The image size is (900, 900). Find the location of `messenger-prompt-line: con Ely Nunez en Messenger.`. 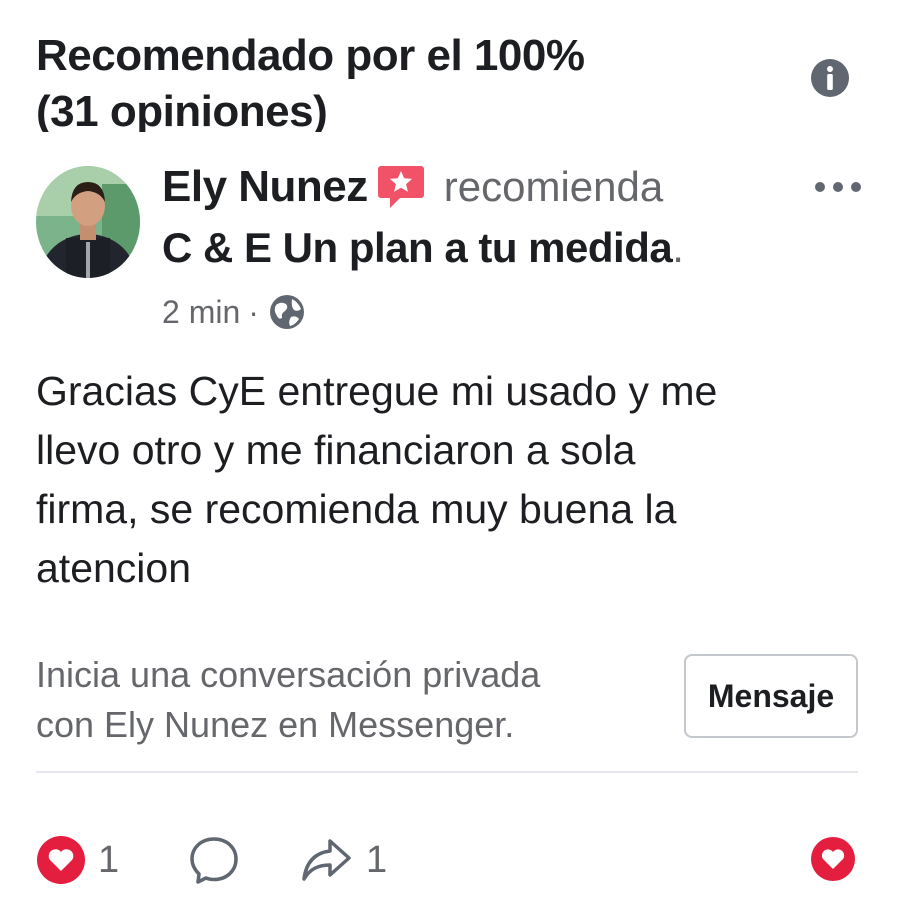

messenger-prompt-line: con Ely Nunez en Messenger. is located at coordinates (275, 724).